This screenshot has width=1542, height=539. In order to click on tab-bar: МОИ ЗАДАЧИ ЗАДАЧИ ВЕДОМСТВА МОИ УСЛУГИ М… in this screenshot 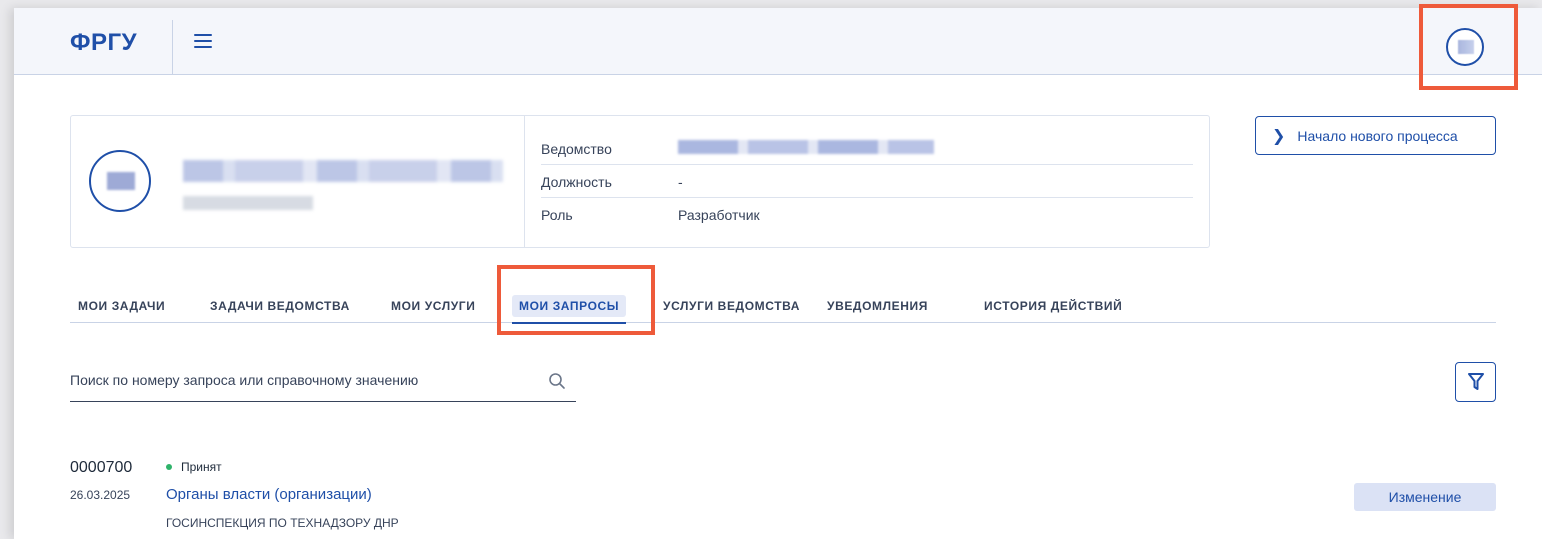, I will do `click(783, 307)`.